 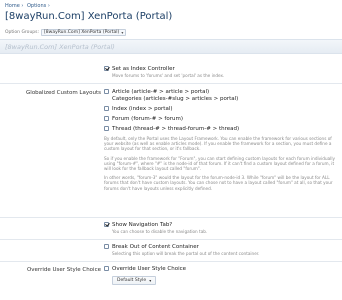 What do you see at coordinates (155, 247) in the screenshot?
I see `break-out-label: Break Out of Content Container` at bounding box center [155, 247].